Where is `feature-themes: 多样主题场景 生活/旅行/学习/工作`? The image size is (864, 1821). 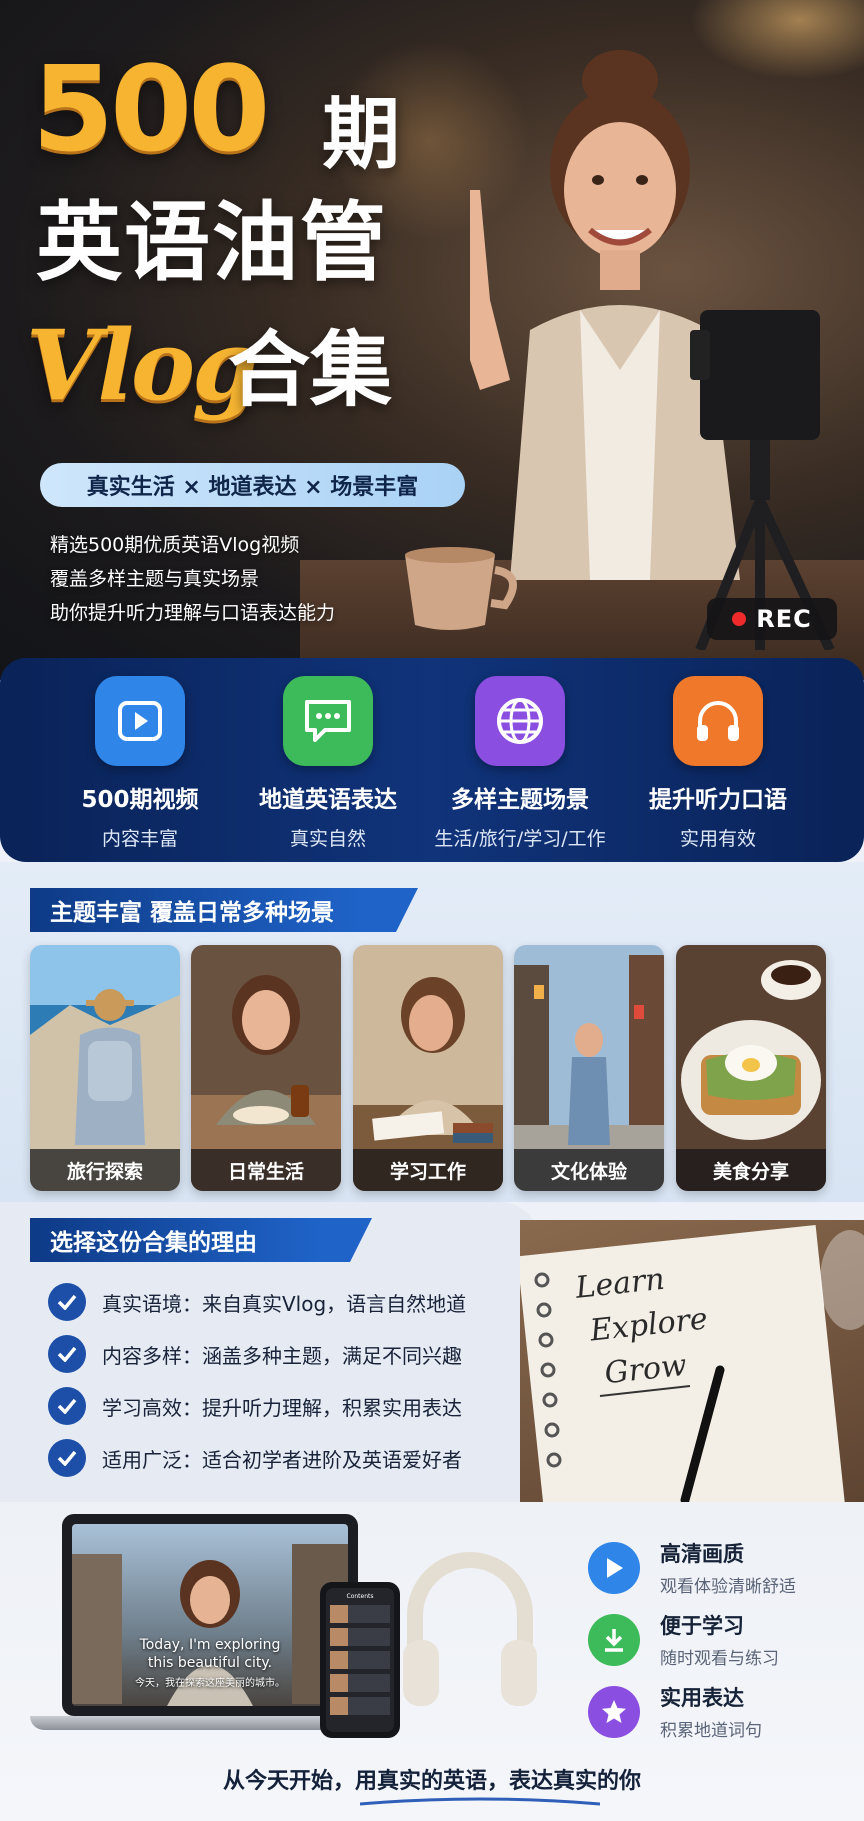 feature-themes: 多样主题场景 生活/旅行/学习/工作 is located at coordinates (520, 763).